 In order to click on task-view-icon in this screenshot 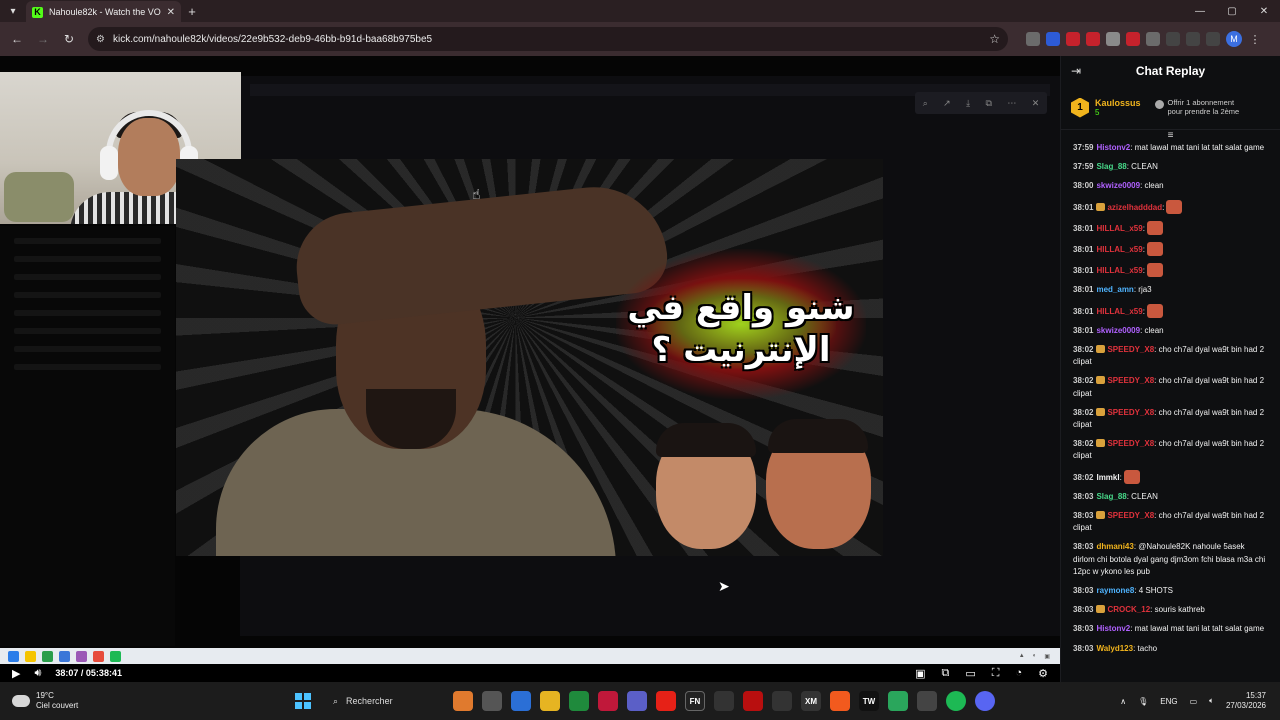, I will do `click(492, 701)`.